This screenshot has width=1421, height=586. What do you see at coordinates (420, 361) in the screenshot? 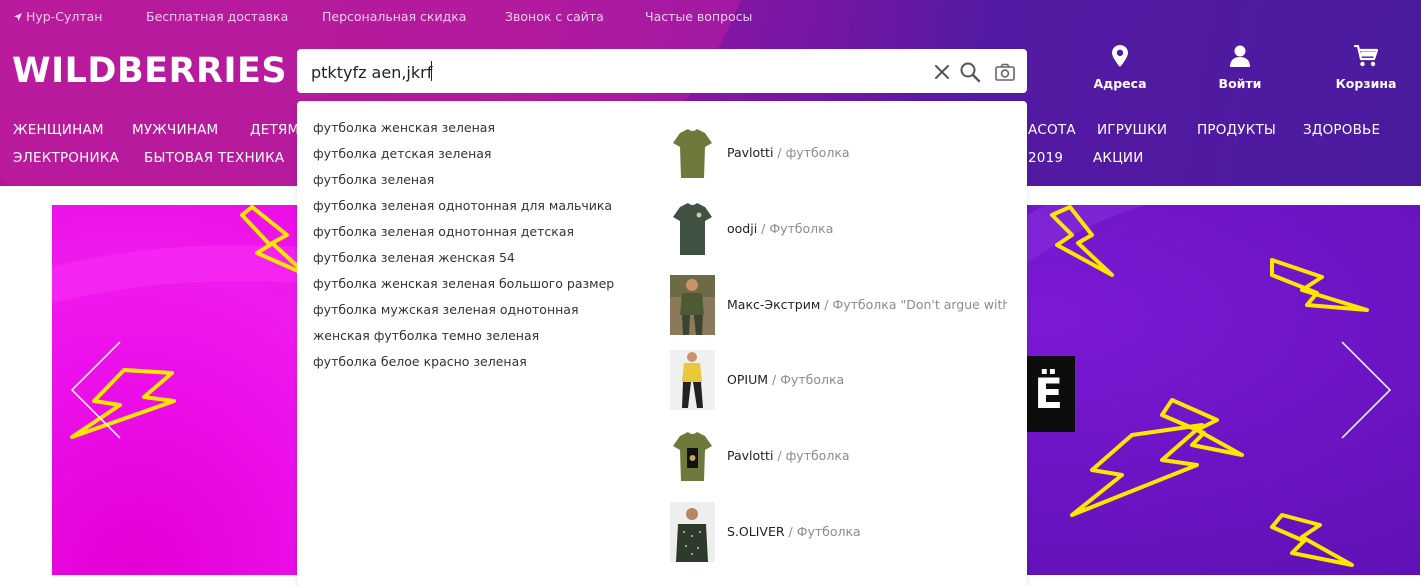
I see `suggestion-item: футболка белое красно зеленая` at bounding box center [420, 361].